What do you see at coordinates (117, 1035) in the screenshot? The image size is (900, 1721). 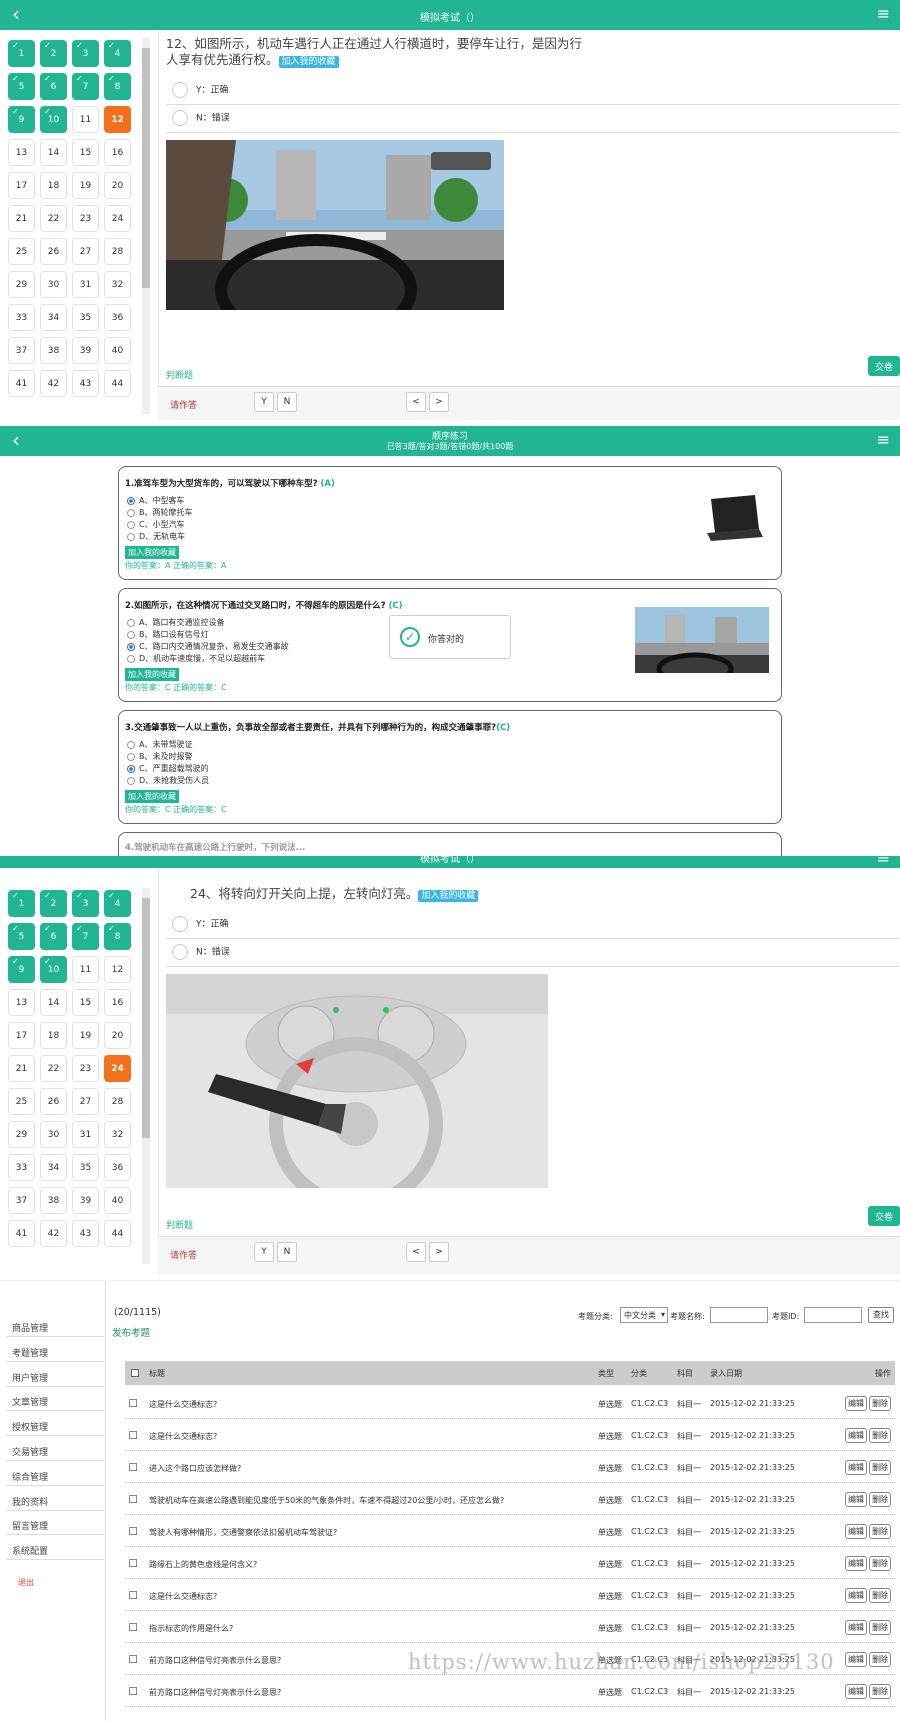 I see `question-cell: 20` at bounding box center [117, 1035].